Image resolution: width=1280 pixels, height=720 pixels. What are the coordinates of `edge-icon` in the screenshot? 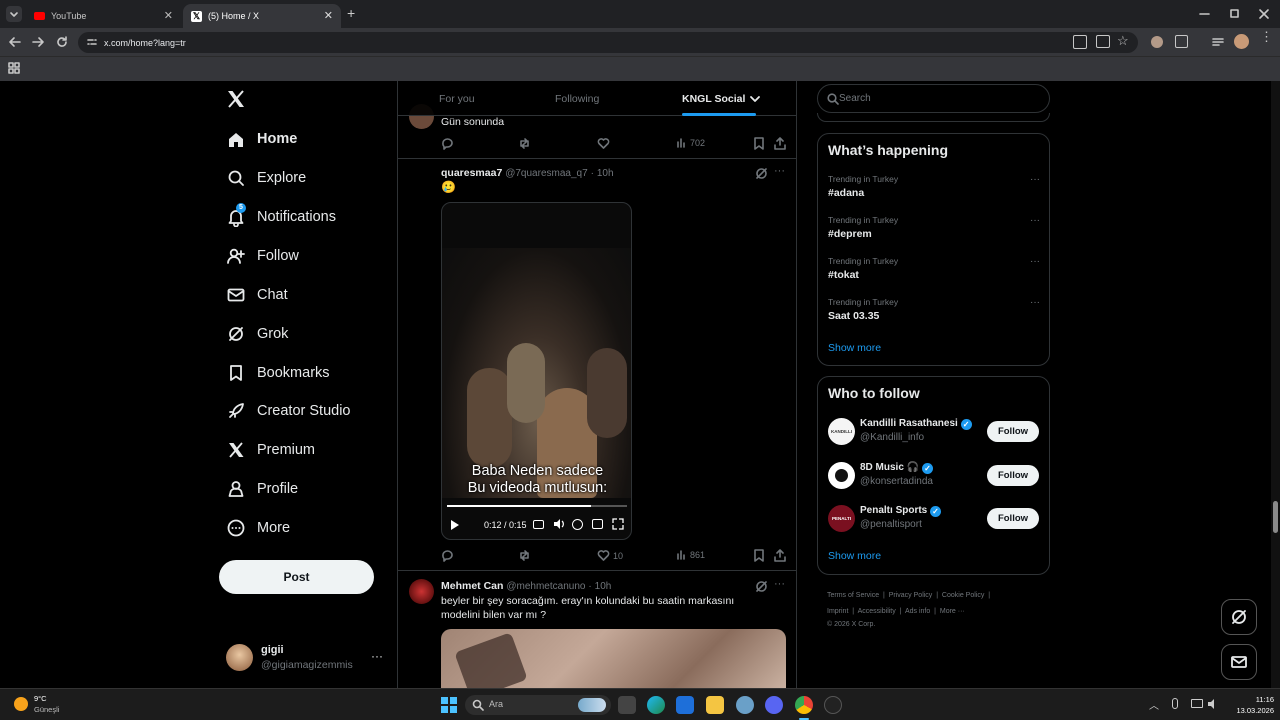 It's located at (656, 705).